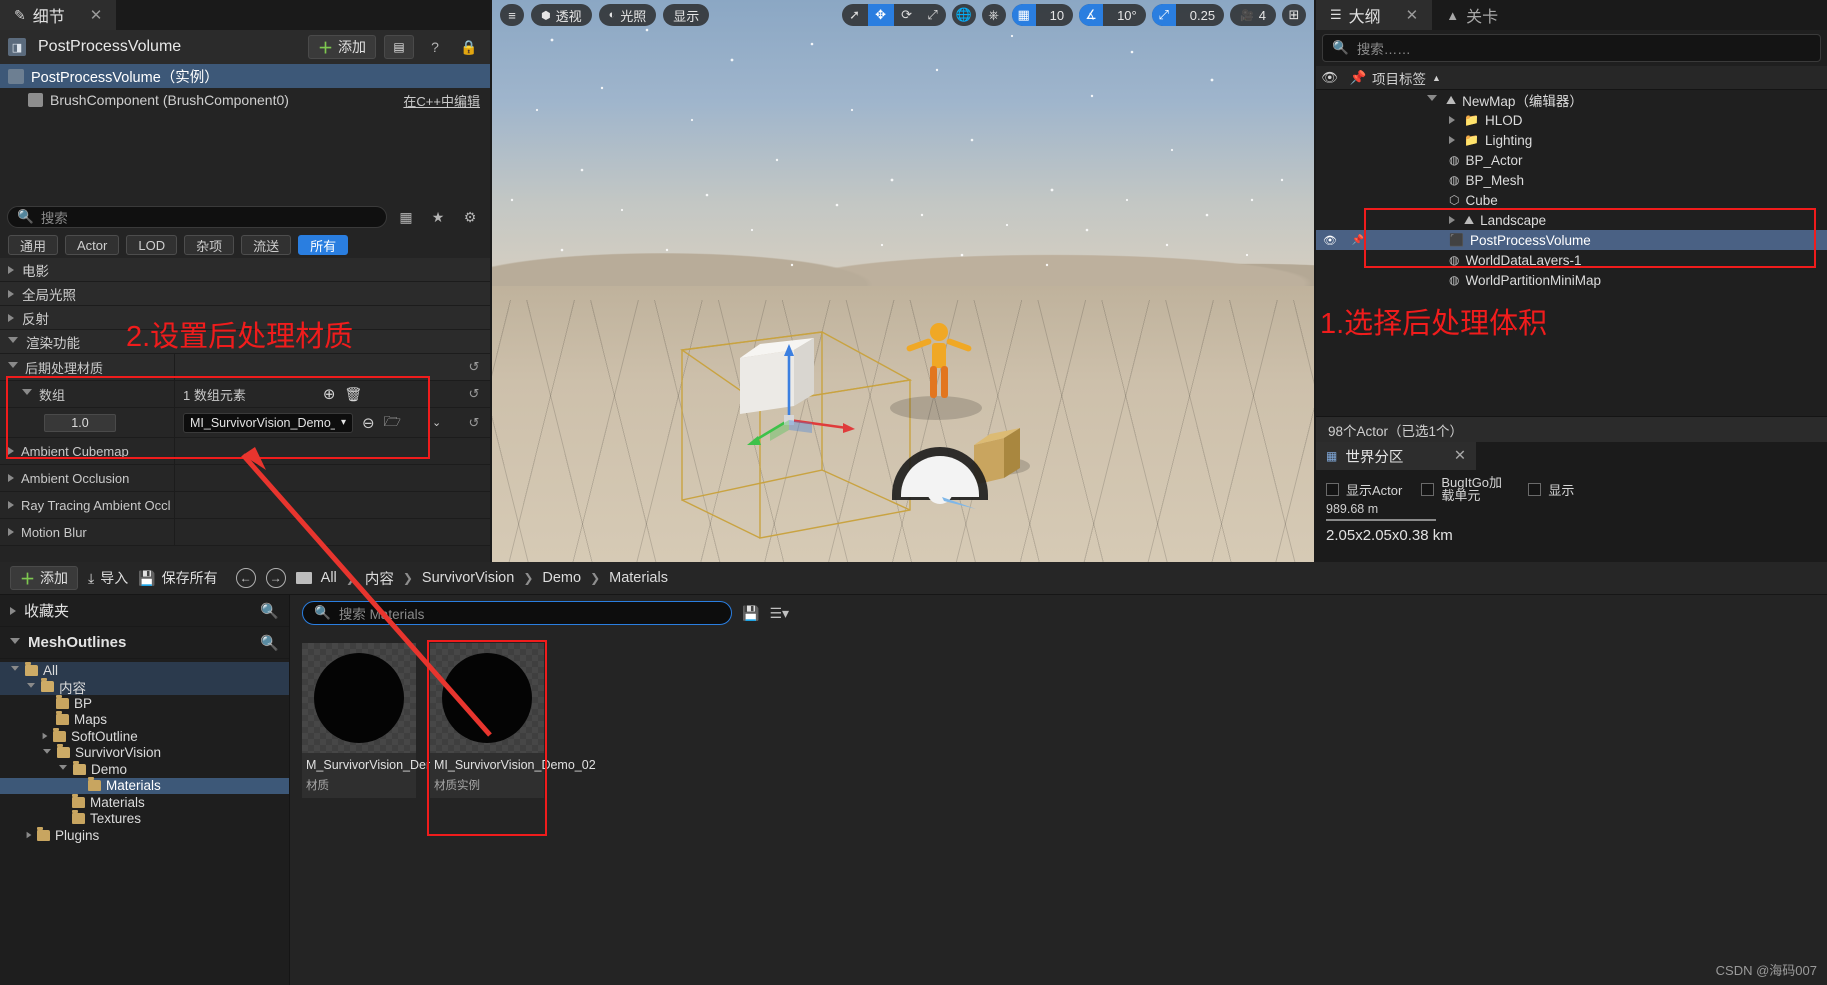 The width and height of the screenshot is (1827, 985). Describe the element at coordinates (438, 217) in the screenshot. I see `favorite-star-icon: ★` at that location.